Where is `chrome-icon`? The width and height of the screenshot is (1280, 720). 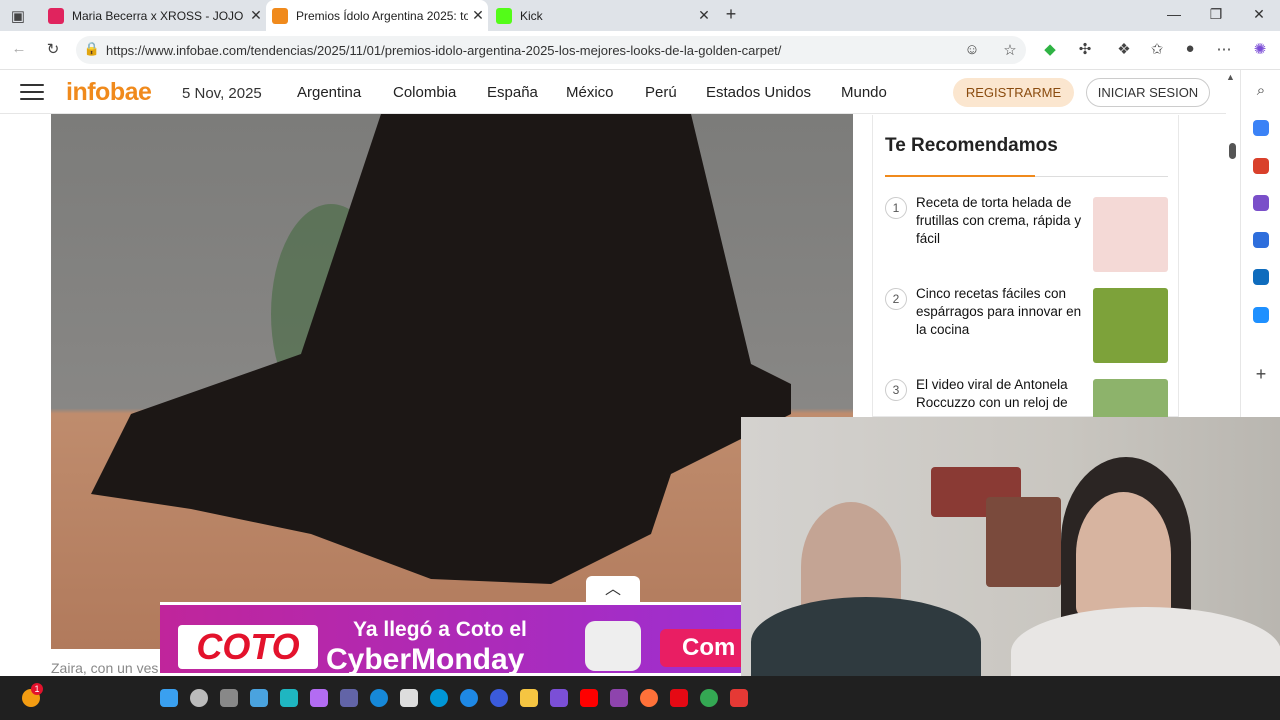 chrome-icon is located at coordinates (709, 698).